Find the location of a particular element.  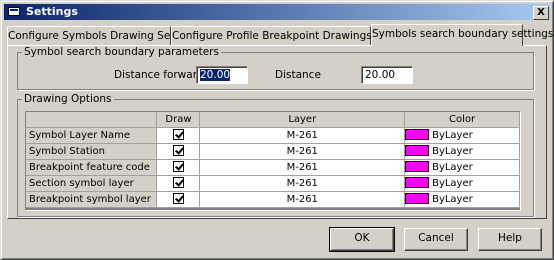

row-name: Symbol Layer Name is located at coordinates (92, 135).